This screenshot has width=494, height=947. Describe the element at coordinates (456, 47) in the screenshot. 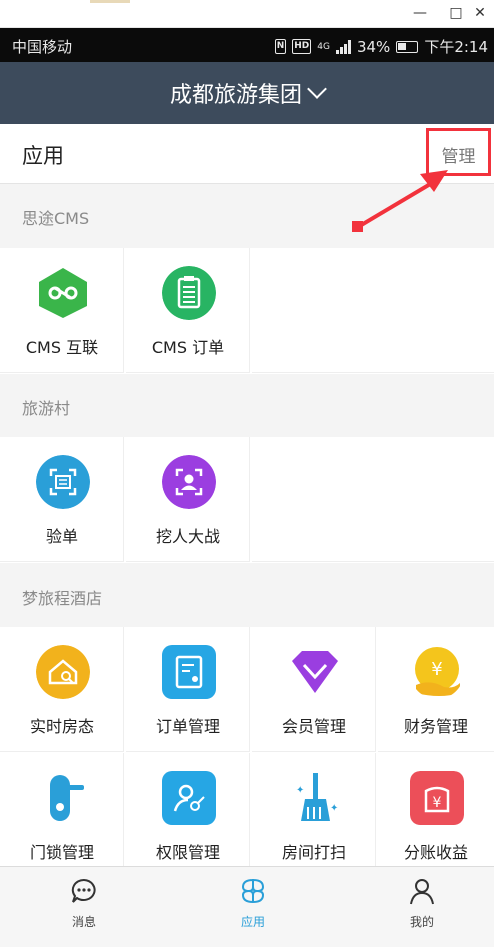

I see `clock: 下午2:14` at that location.